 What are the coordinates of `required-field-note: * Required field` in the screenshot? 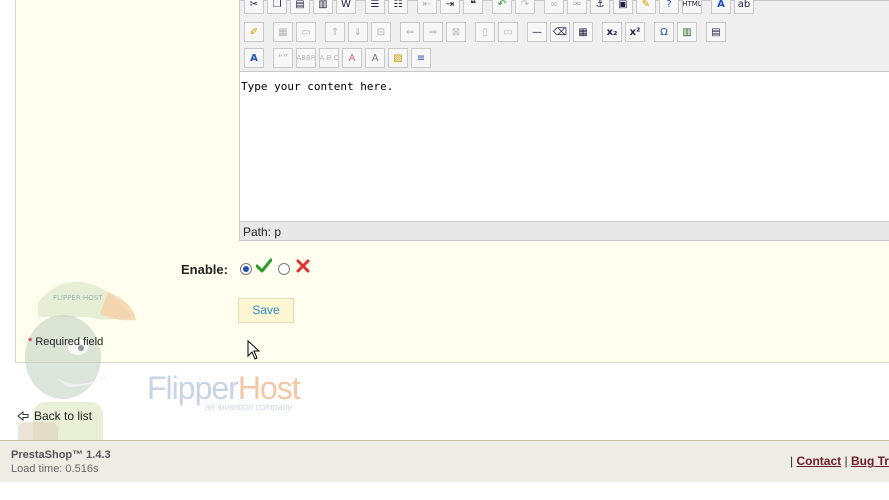 It's located at (65, 342).